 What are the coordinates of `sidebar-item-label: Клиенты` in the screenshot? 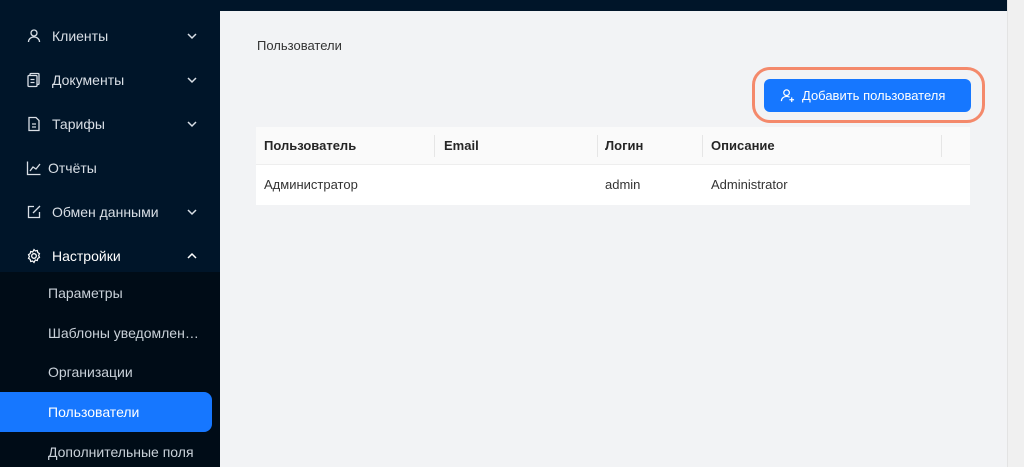 It's located at (80, 36).